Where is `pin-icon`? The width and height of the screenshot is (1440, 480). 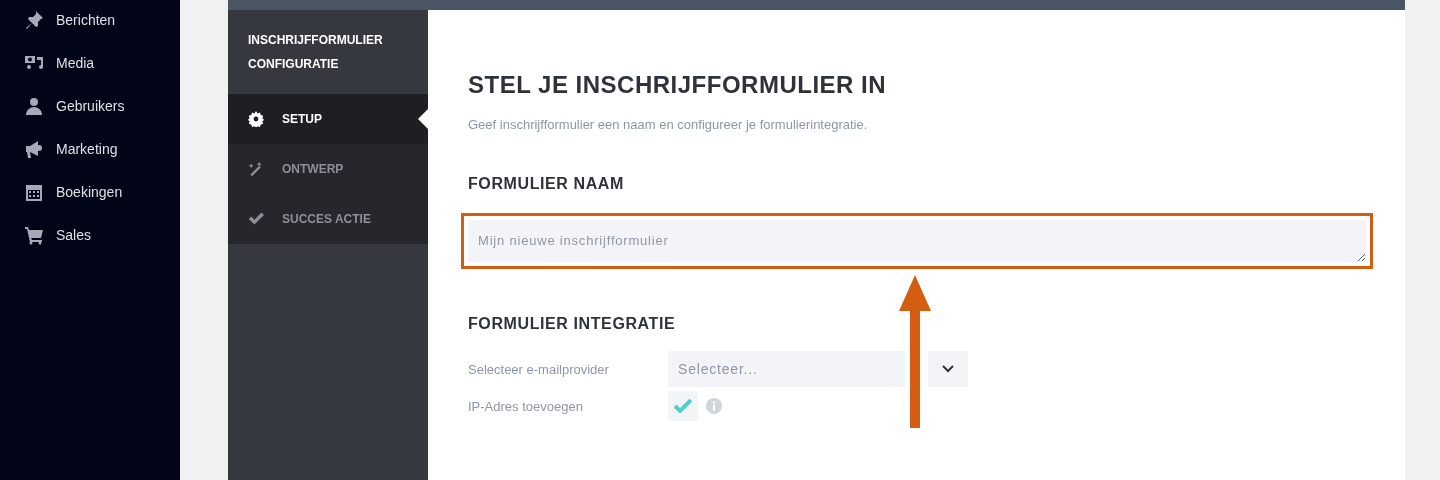 pin-icon is located at coordinates (34, 19).